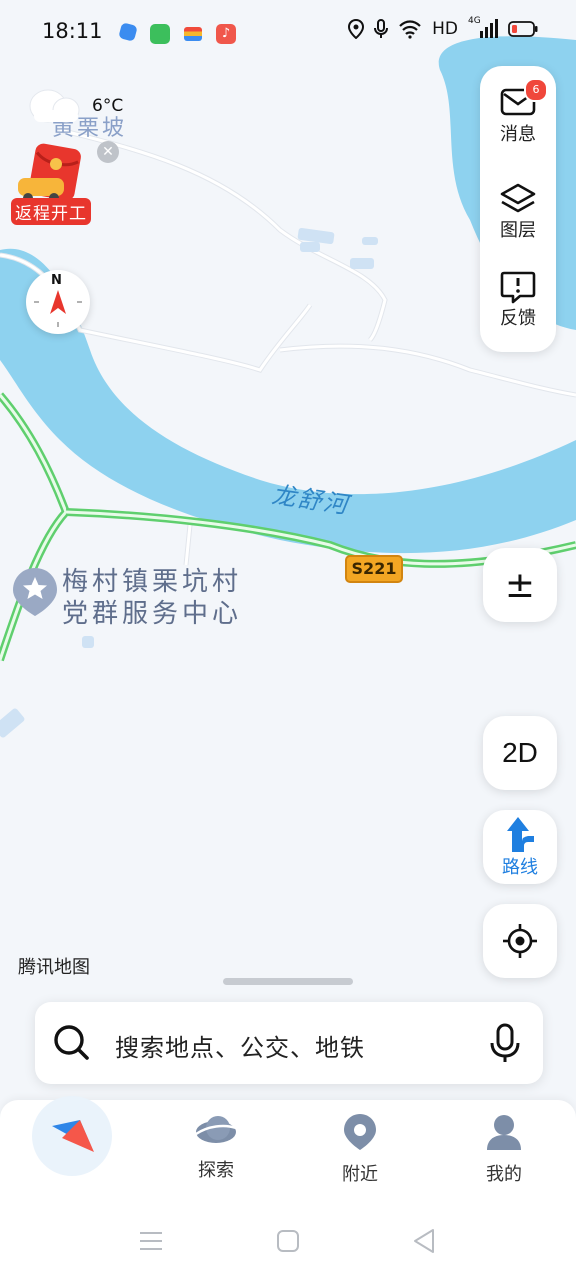 The image size is (576, 1280). I want to click on route-arrow-icon, so click(520, 834).